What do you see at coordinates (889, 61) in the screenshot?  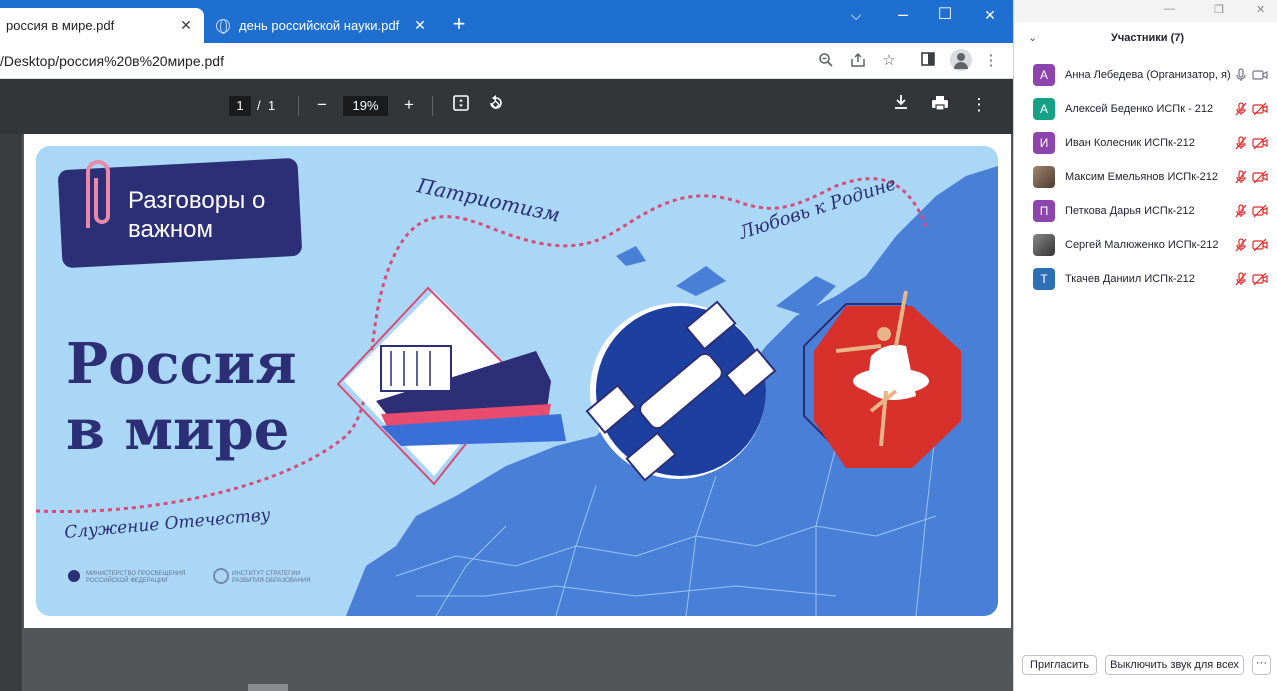 I see `star-icon: ☆` at bounding box center [889, 61].